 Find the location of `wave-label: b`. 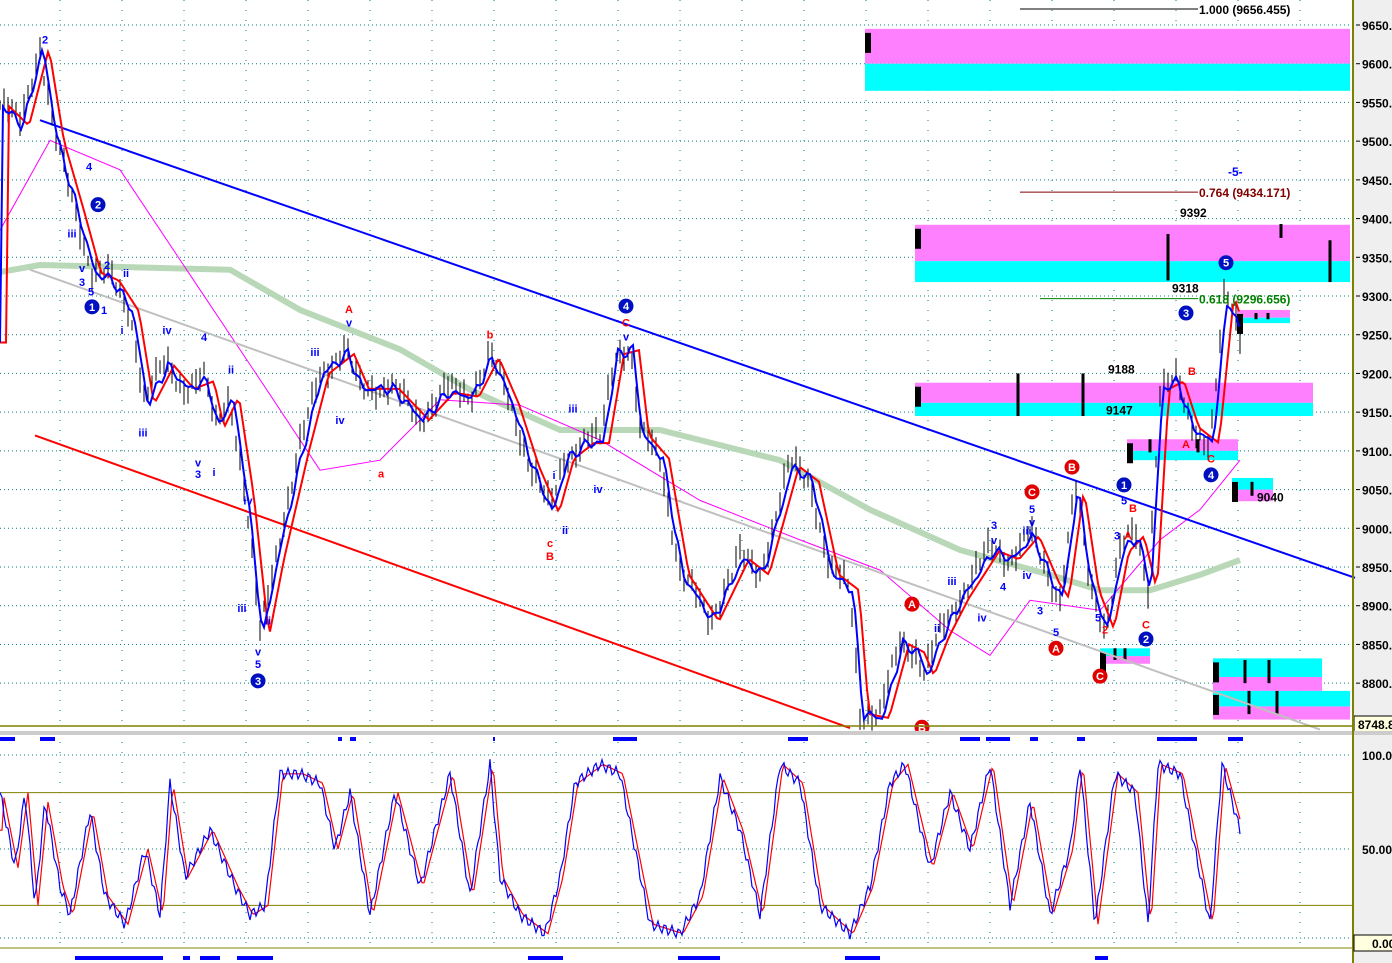

wave-label: b is located at coordinates (490, 336).